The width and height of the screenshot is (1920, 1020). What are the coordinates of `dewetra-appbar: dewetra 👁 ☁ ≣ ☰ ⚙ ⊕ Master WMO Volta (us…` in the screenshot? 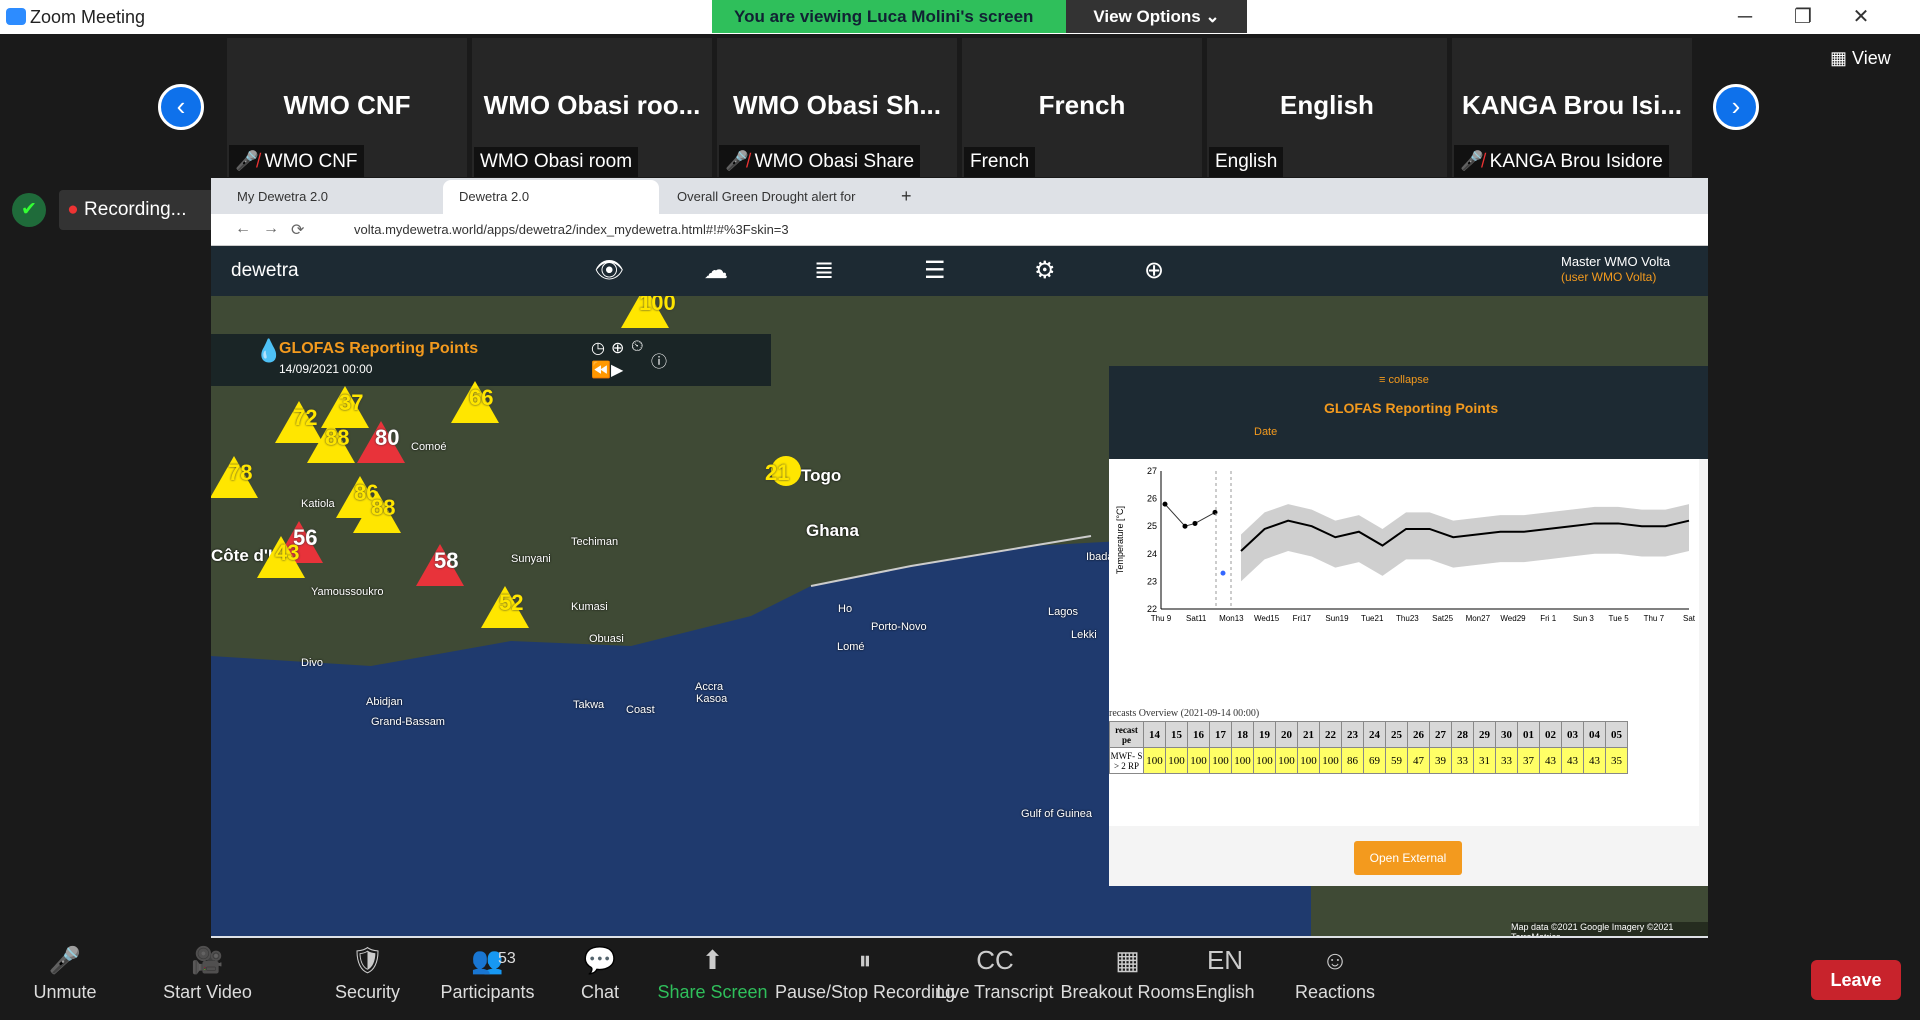 It's located at (959, 271).